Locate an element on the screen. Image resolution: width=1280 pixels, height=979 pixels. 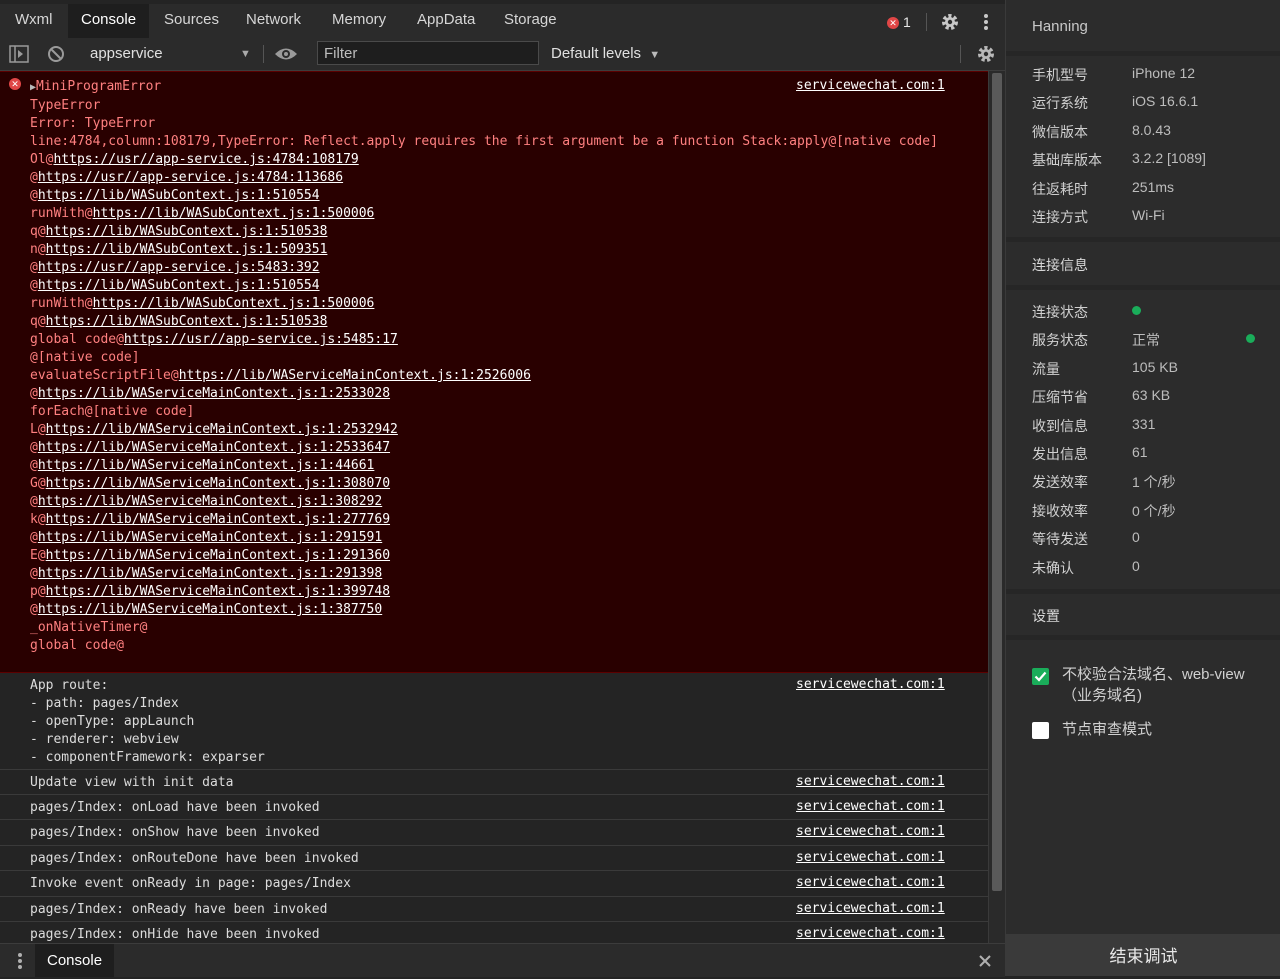
info-key: 服务状态 is located at coordinates (1060, 340).